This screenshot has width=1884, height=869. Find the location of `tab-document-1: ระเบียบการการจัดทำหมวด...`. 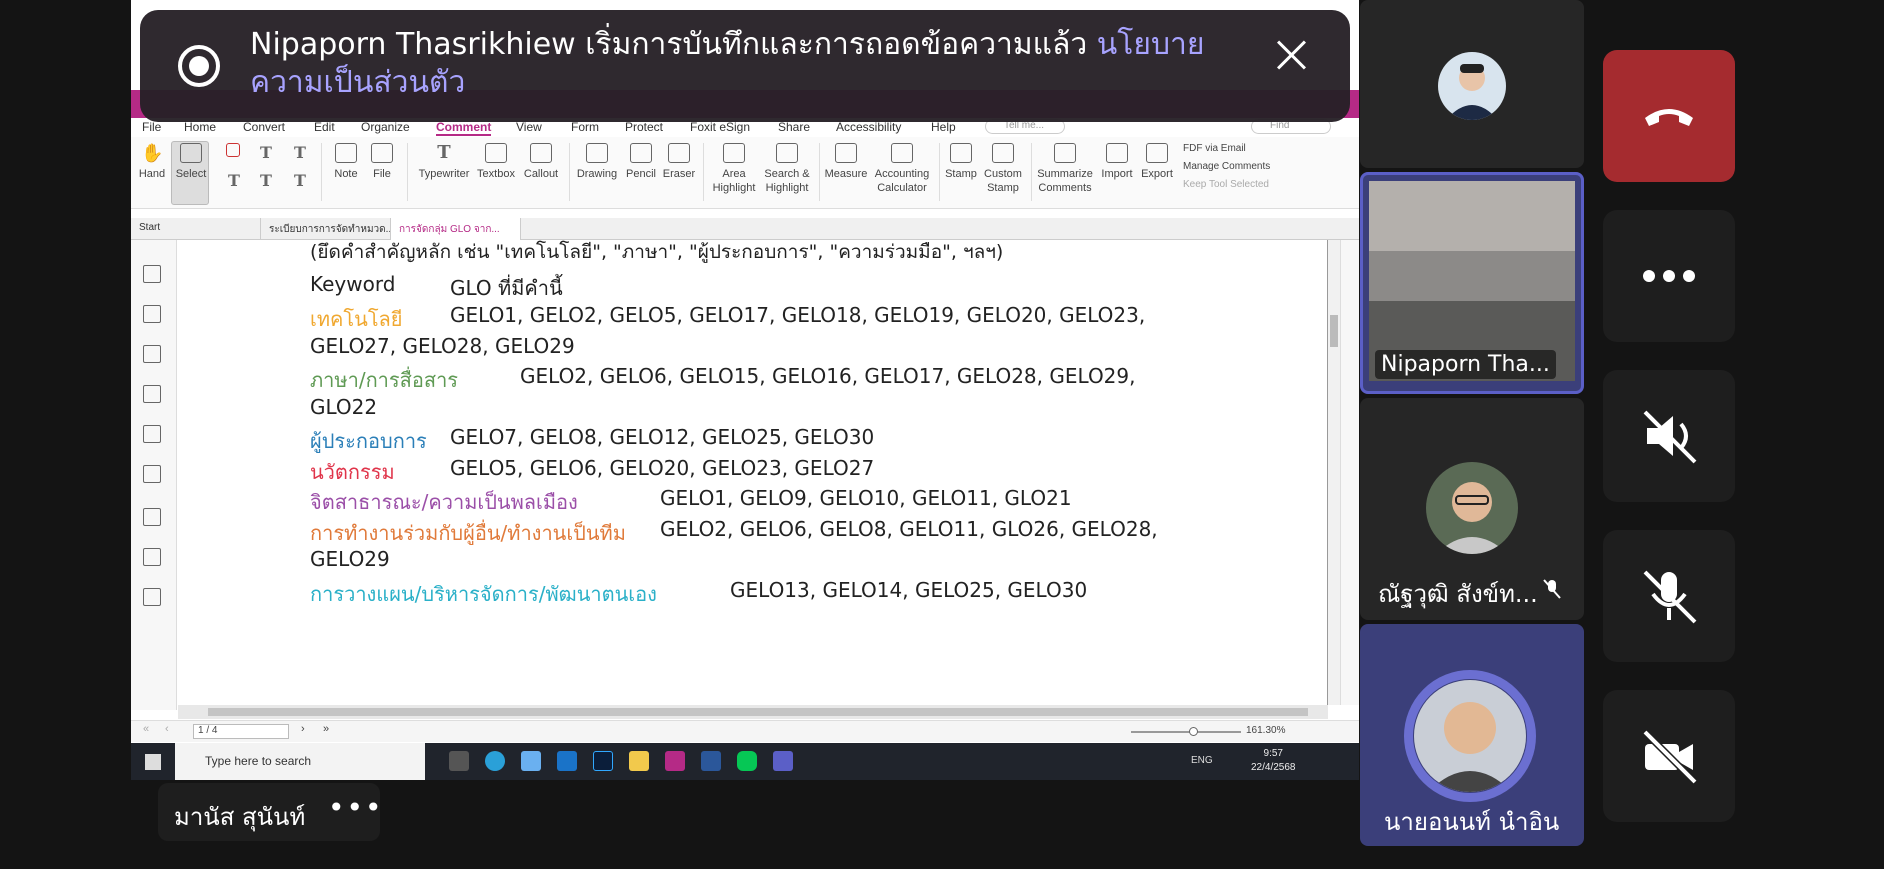

tab-document-1: ระเบียบการการจัดทำหมวด... is located at coordinates (326, 229).